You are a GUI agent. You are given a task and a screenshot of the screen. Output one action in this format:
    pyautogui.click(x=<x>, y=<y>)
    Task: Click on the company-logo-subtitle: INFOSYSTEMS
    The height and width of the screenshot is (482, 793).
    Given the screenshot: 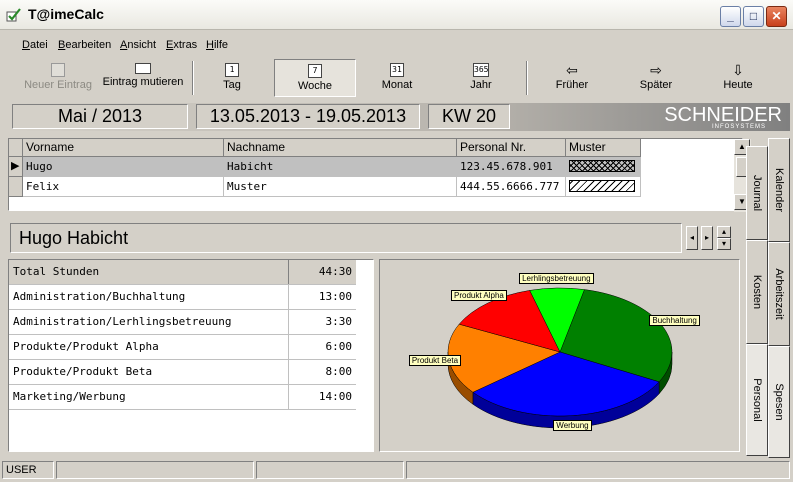 What is the action you would take?
    pyautogui.click(x=739, y=127)
    